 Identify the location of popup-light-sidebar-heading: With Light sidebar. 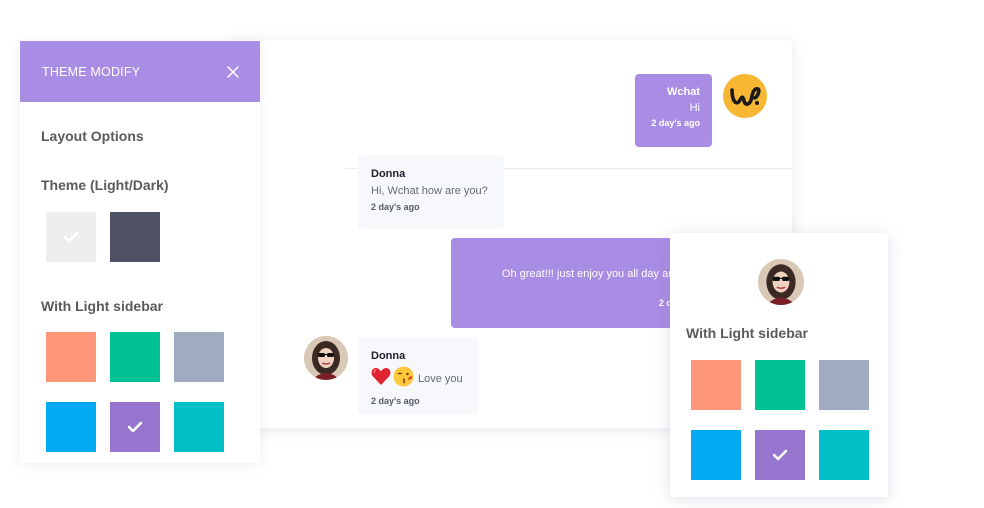
(747, 333).